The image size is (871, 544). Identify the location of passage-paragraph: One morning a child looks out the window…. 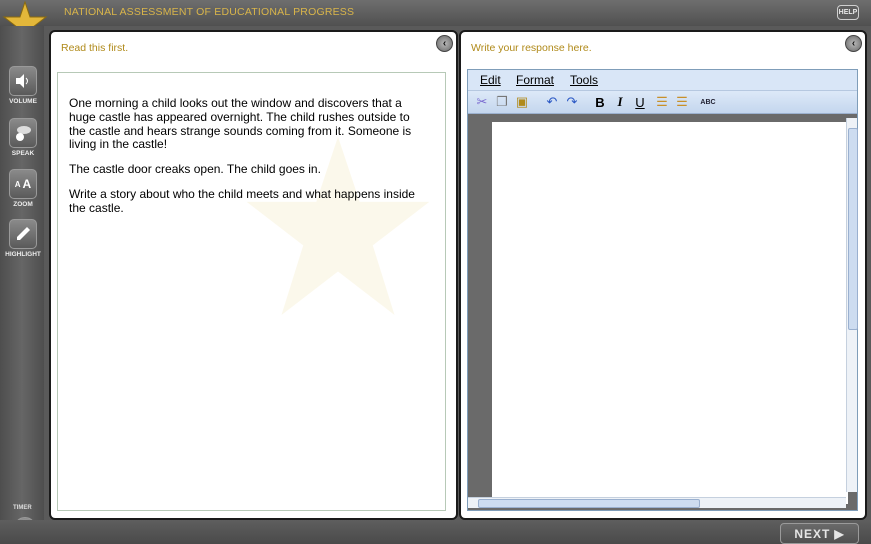
(240, 124).